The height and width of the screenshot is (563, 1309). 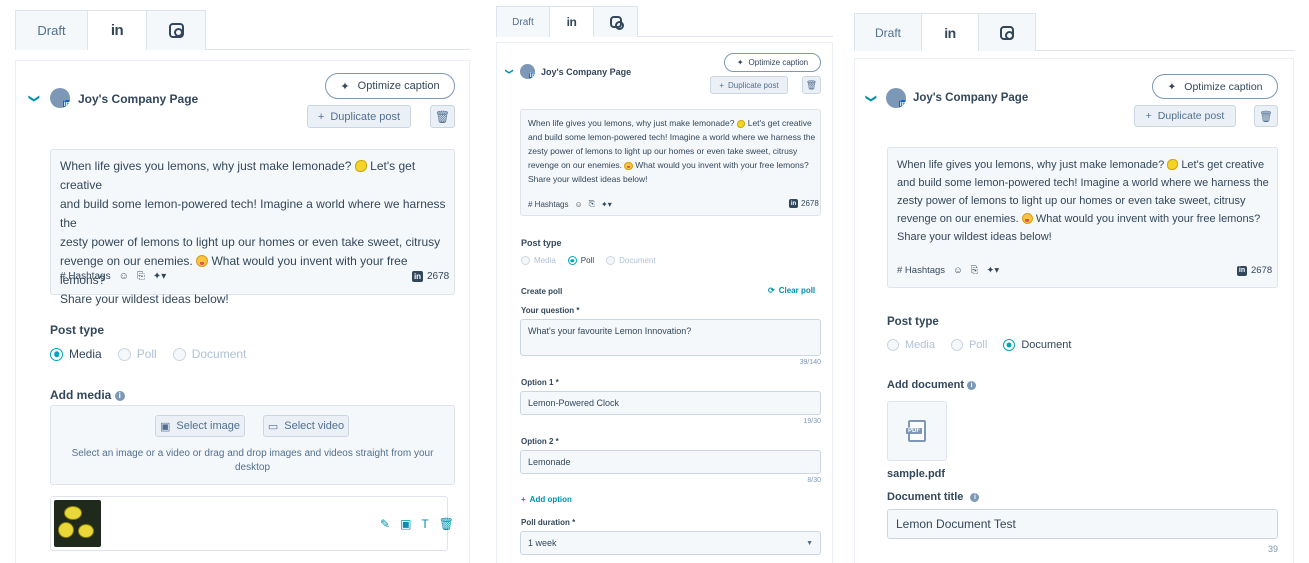 I want to click on tab-draft-label: Draft, so click(x=887, y=32).